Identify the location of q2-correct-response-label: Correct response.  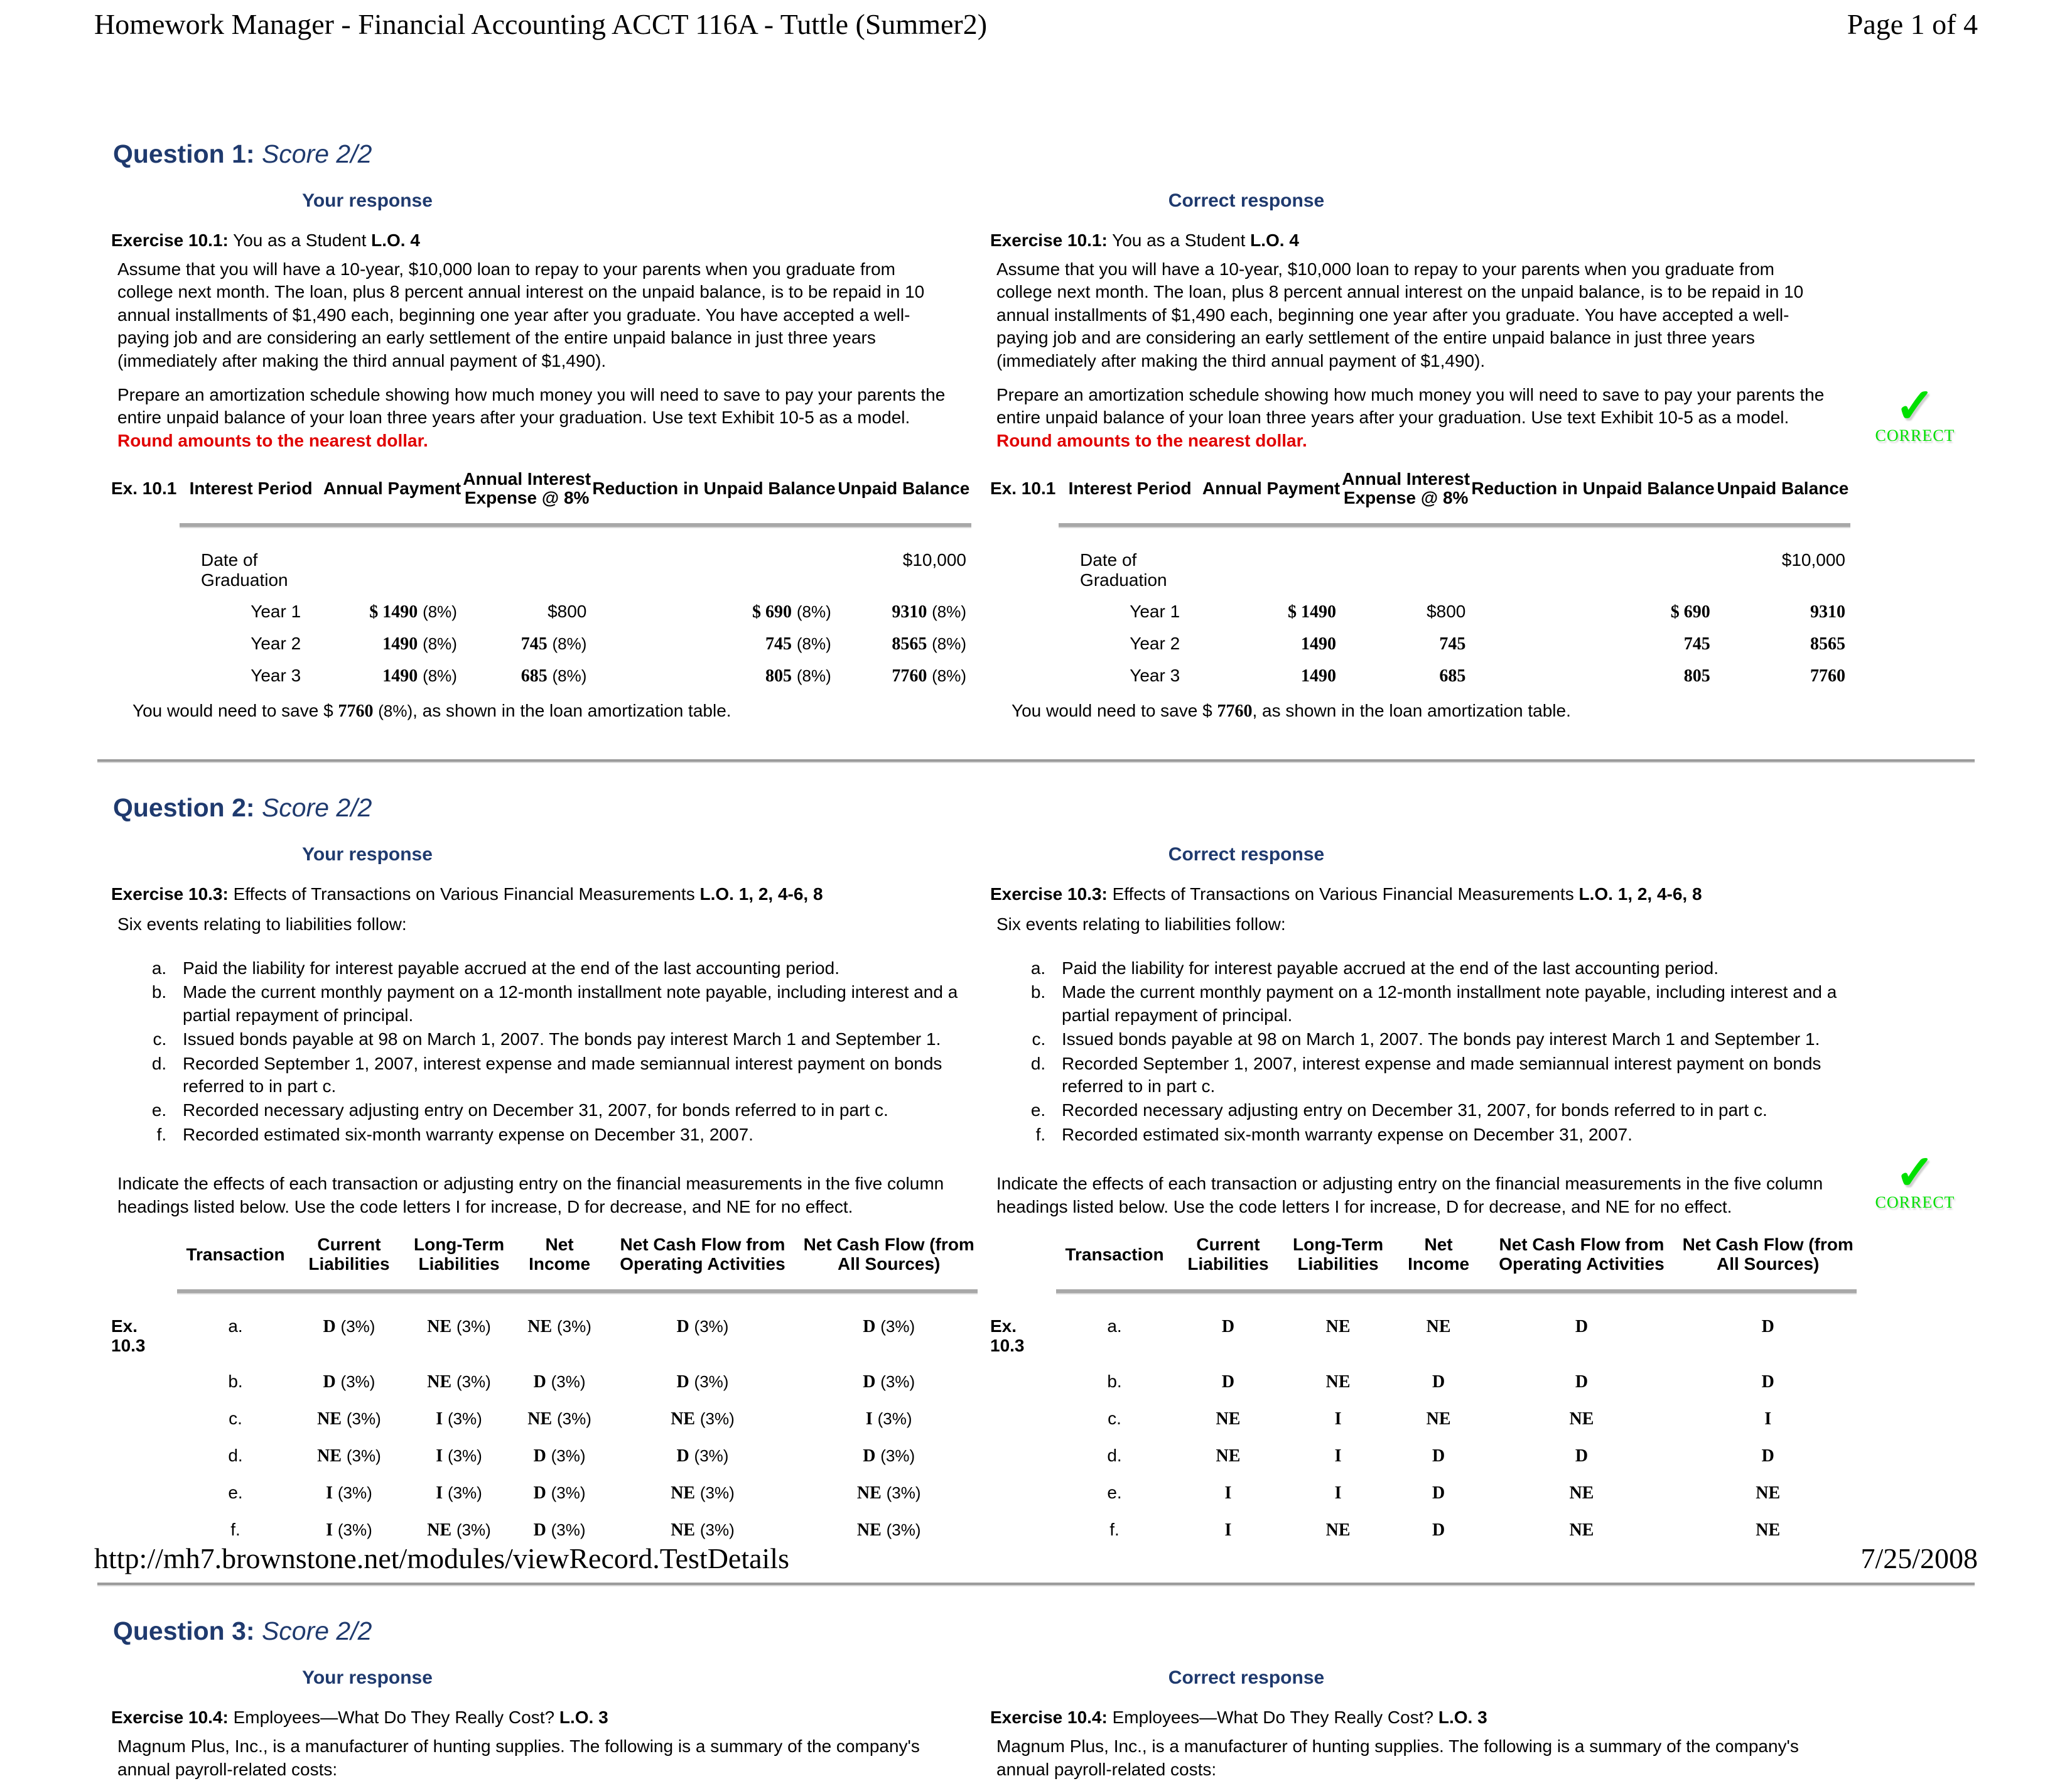
(1247, 854).